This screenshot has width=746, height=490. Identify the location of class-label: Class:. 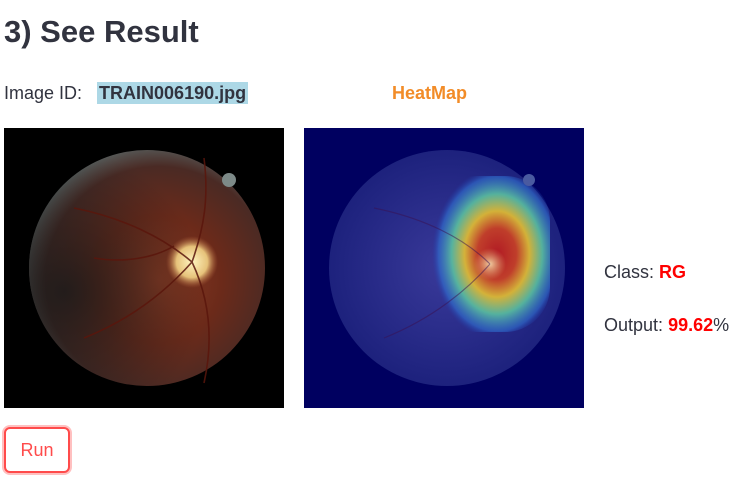
(629, 272).